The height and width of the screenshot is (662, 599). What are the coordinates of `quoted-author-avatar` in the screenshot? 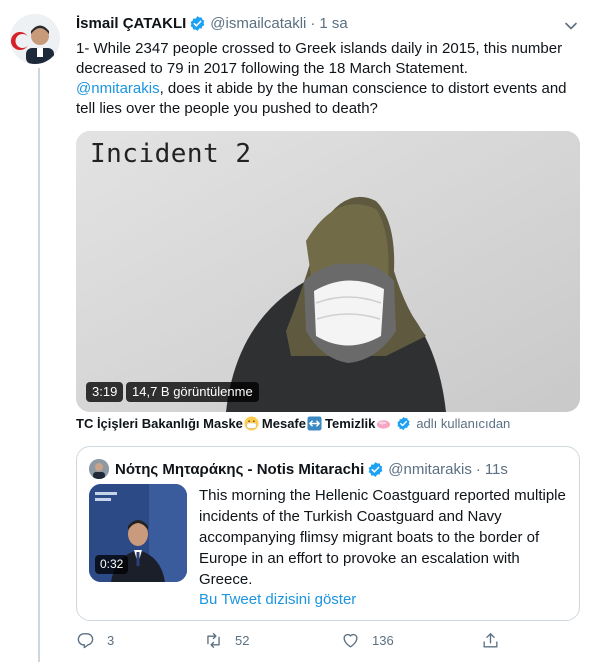 It's located at (99, 469).